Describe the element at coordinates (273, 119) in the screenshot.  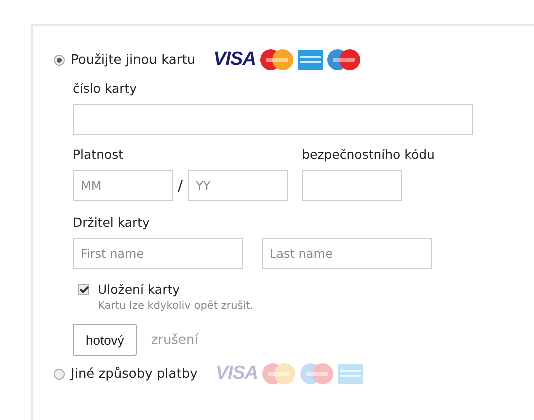
I see `card-number-field` at that location.